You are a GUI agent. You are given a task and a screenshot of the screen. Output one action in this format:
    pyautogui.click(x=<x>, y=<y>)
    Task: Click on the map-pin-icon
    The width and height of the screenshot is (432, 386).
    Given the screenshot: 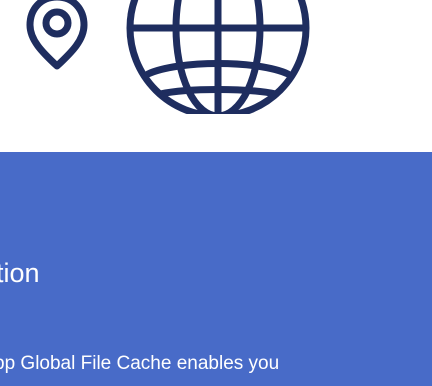 What is the action you would take?
    pyautogui.click(x=57, y=35)
    